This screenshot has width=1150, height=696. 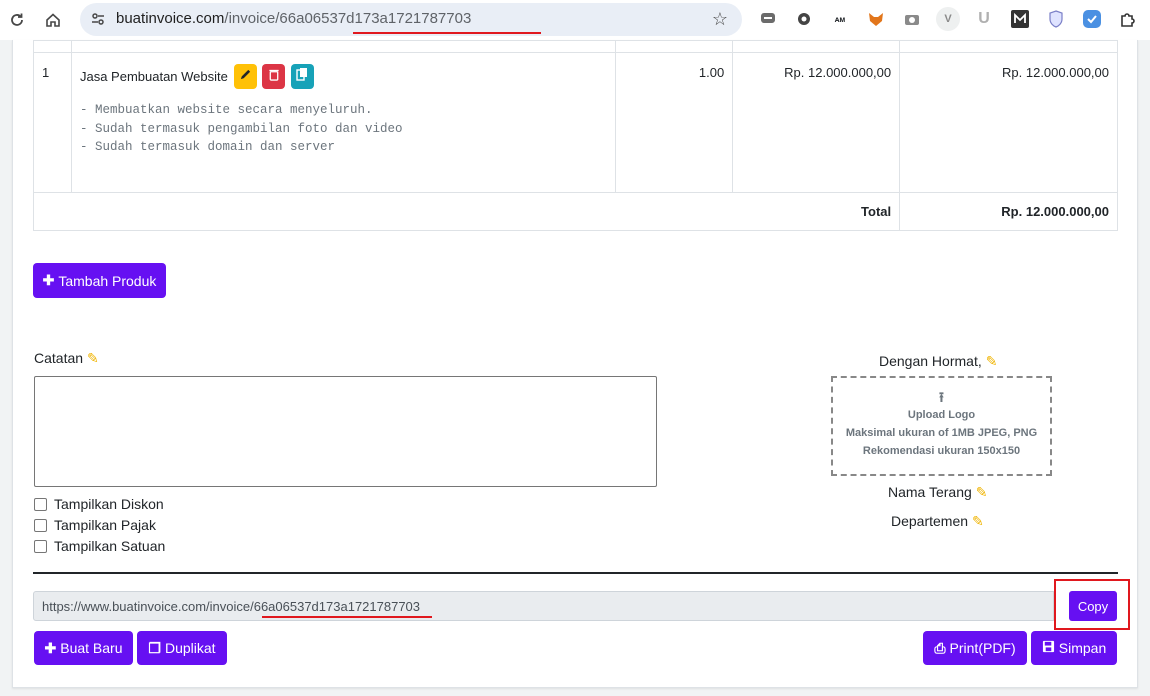 I want to click on name-group: Nama Terang ✎, so click(x=938, y=492).